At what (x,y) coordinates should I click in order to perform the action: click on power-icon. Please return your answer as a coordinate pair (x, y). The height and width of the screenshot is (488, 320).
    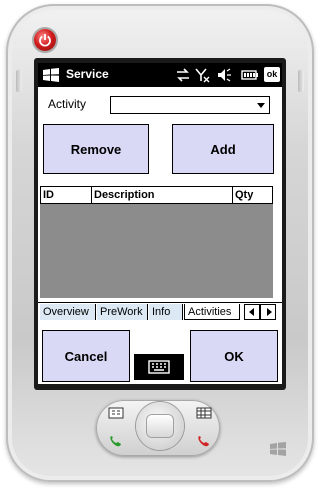
    Looking at the image, I should click on (45, 40).